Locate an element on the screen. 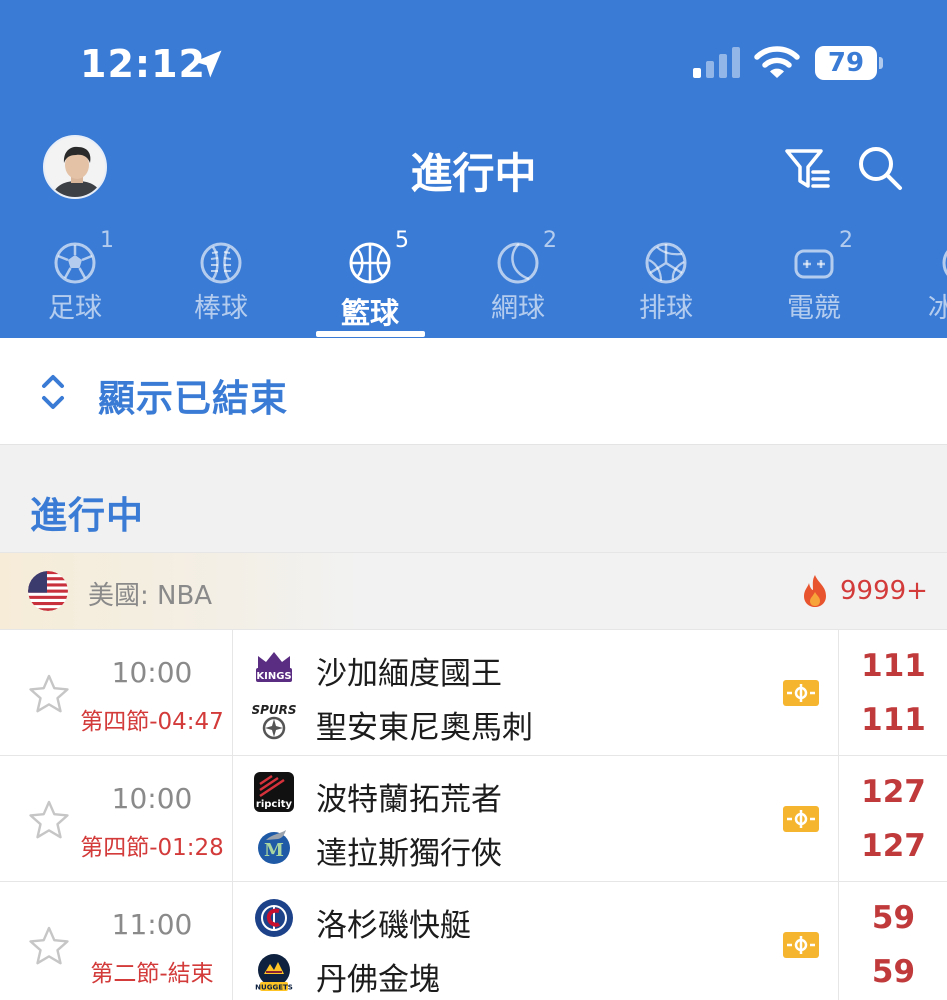 Image resolution: width=947 pixels, height=1000 pixels. tab-volleyball: 排球 is located at coordinates (666, 283).